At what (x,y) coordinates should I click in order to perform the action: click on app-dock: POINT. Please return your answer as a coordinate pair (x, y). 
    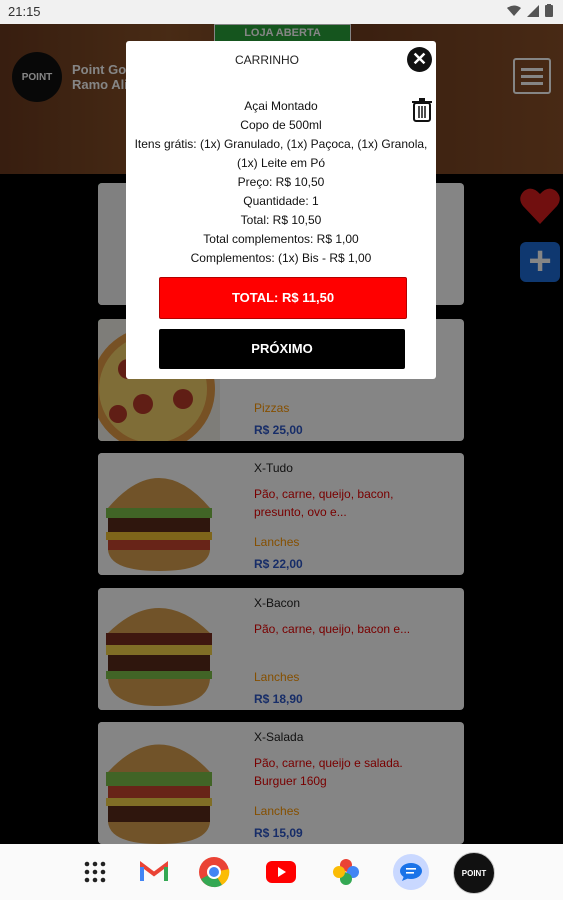
    Looking at the image, I should click on (281, 872).